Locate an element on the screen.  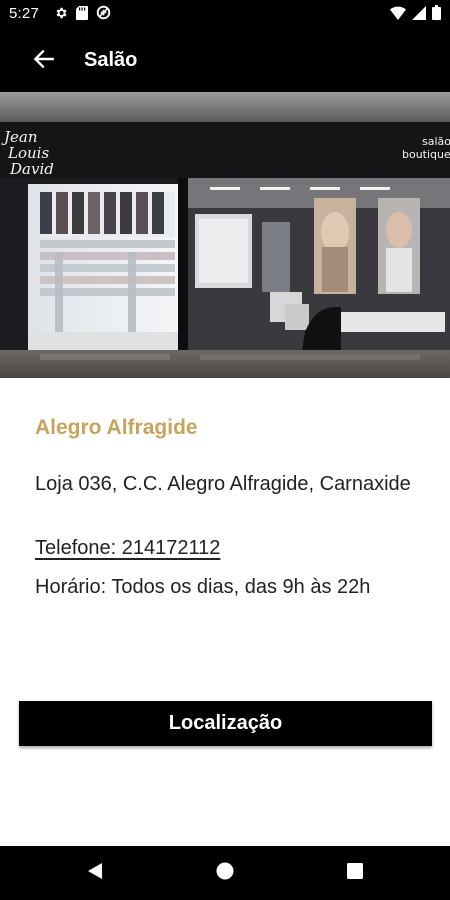
status-icons-left is located at coordinates (82, 15).